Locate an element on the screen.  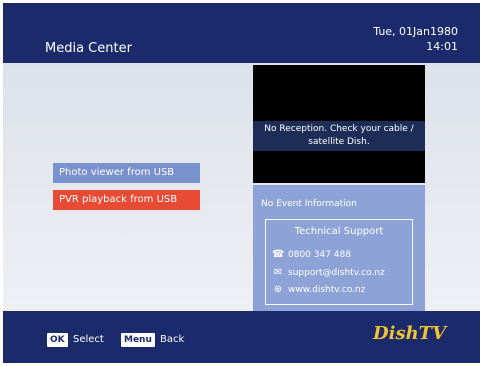
back-label: Back is located at coordinates (172, 339).